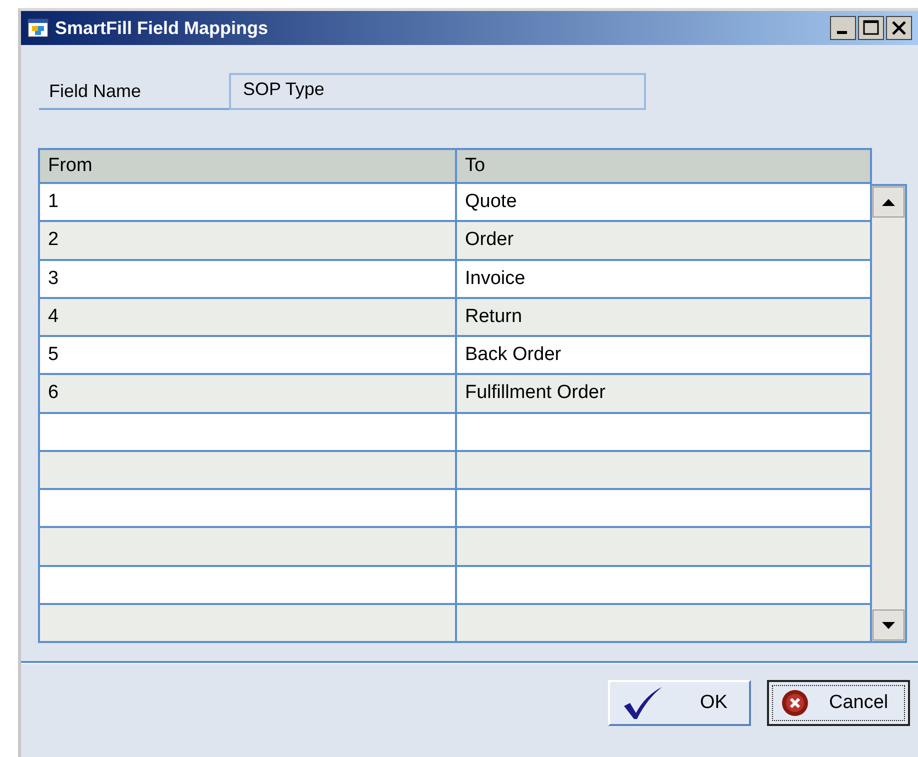  What do you see at coordinates (247, 279) in the screenshot?
I see `table-cell: 3` at bounding box center [247, 279].